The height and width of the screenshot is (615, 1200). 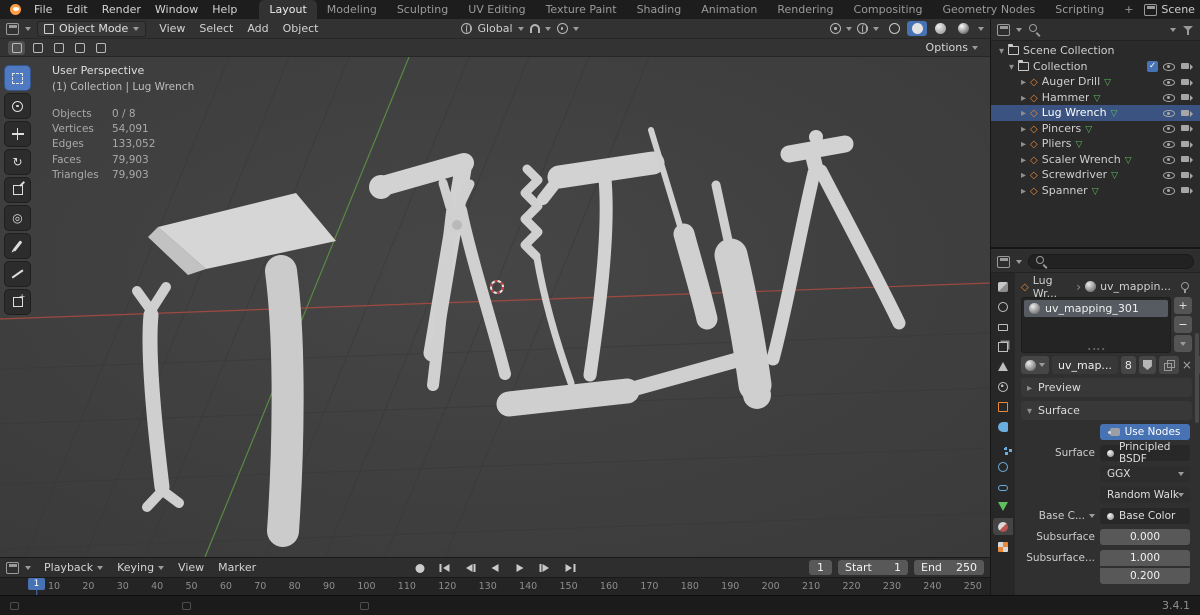 I want to click on subsurface-radius-y: 0.200, so click(x=1145, y=576).